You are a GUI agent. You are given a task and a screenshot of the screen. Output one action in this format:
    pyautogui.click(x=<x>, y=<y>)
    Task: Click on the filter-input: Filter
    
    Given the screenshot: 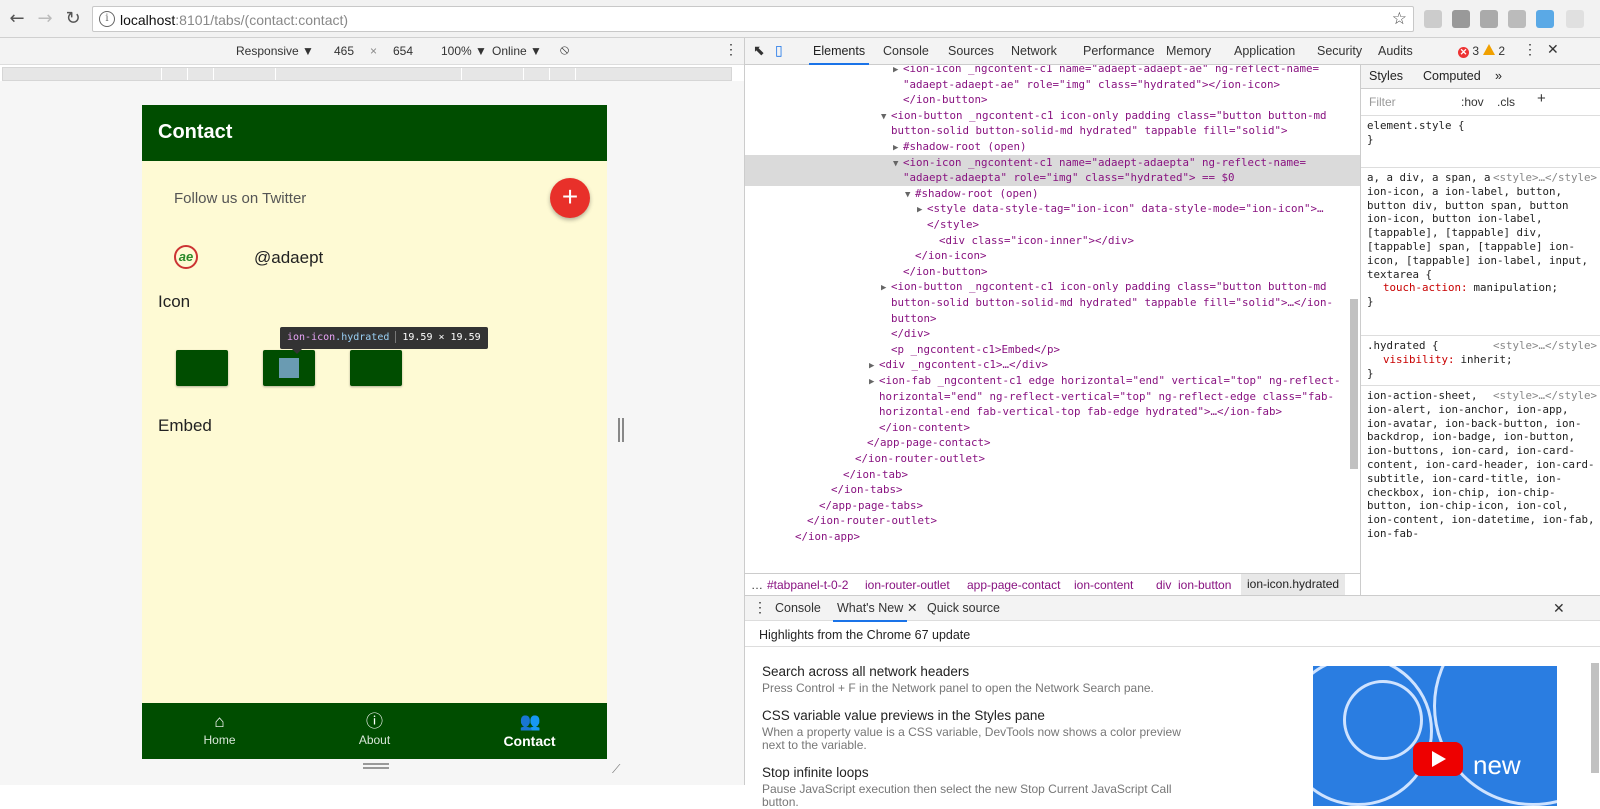 What is the action you would take?
    pyautogui.click(x=1382, y=102)
    